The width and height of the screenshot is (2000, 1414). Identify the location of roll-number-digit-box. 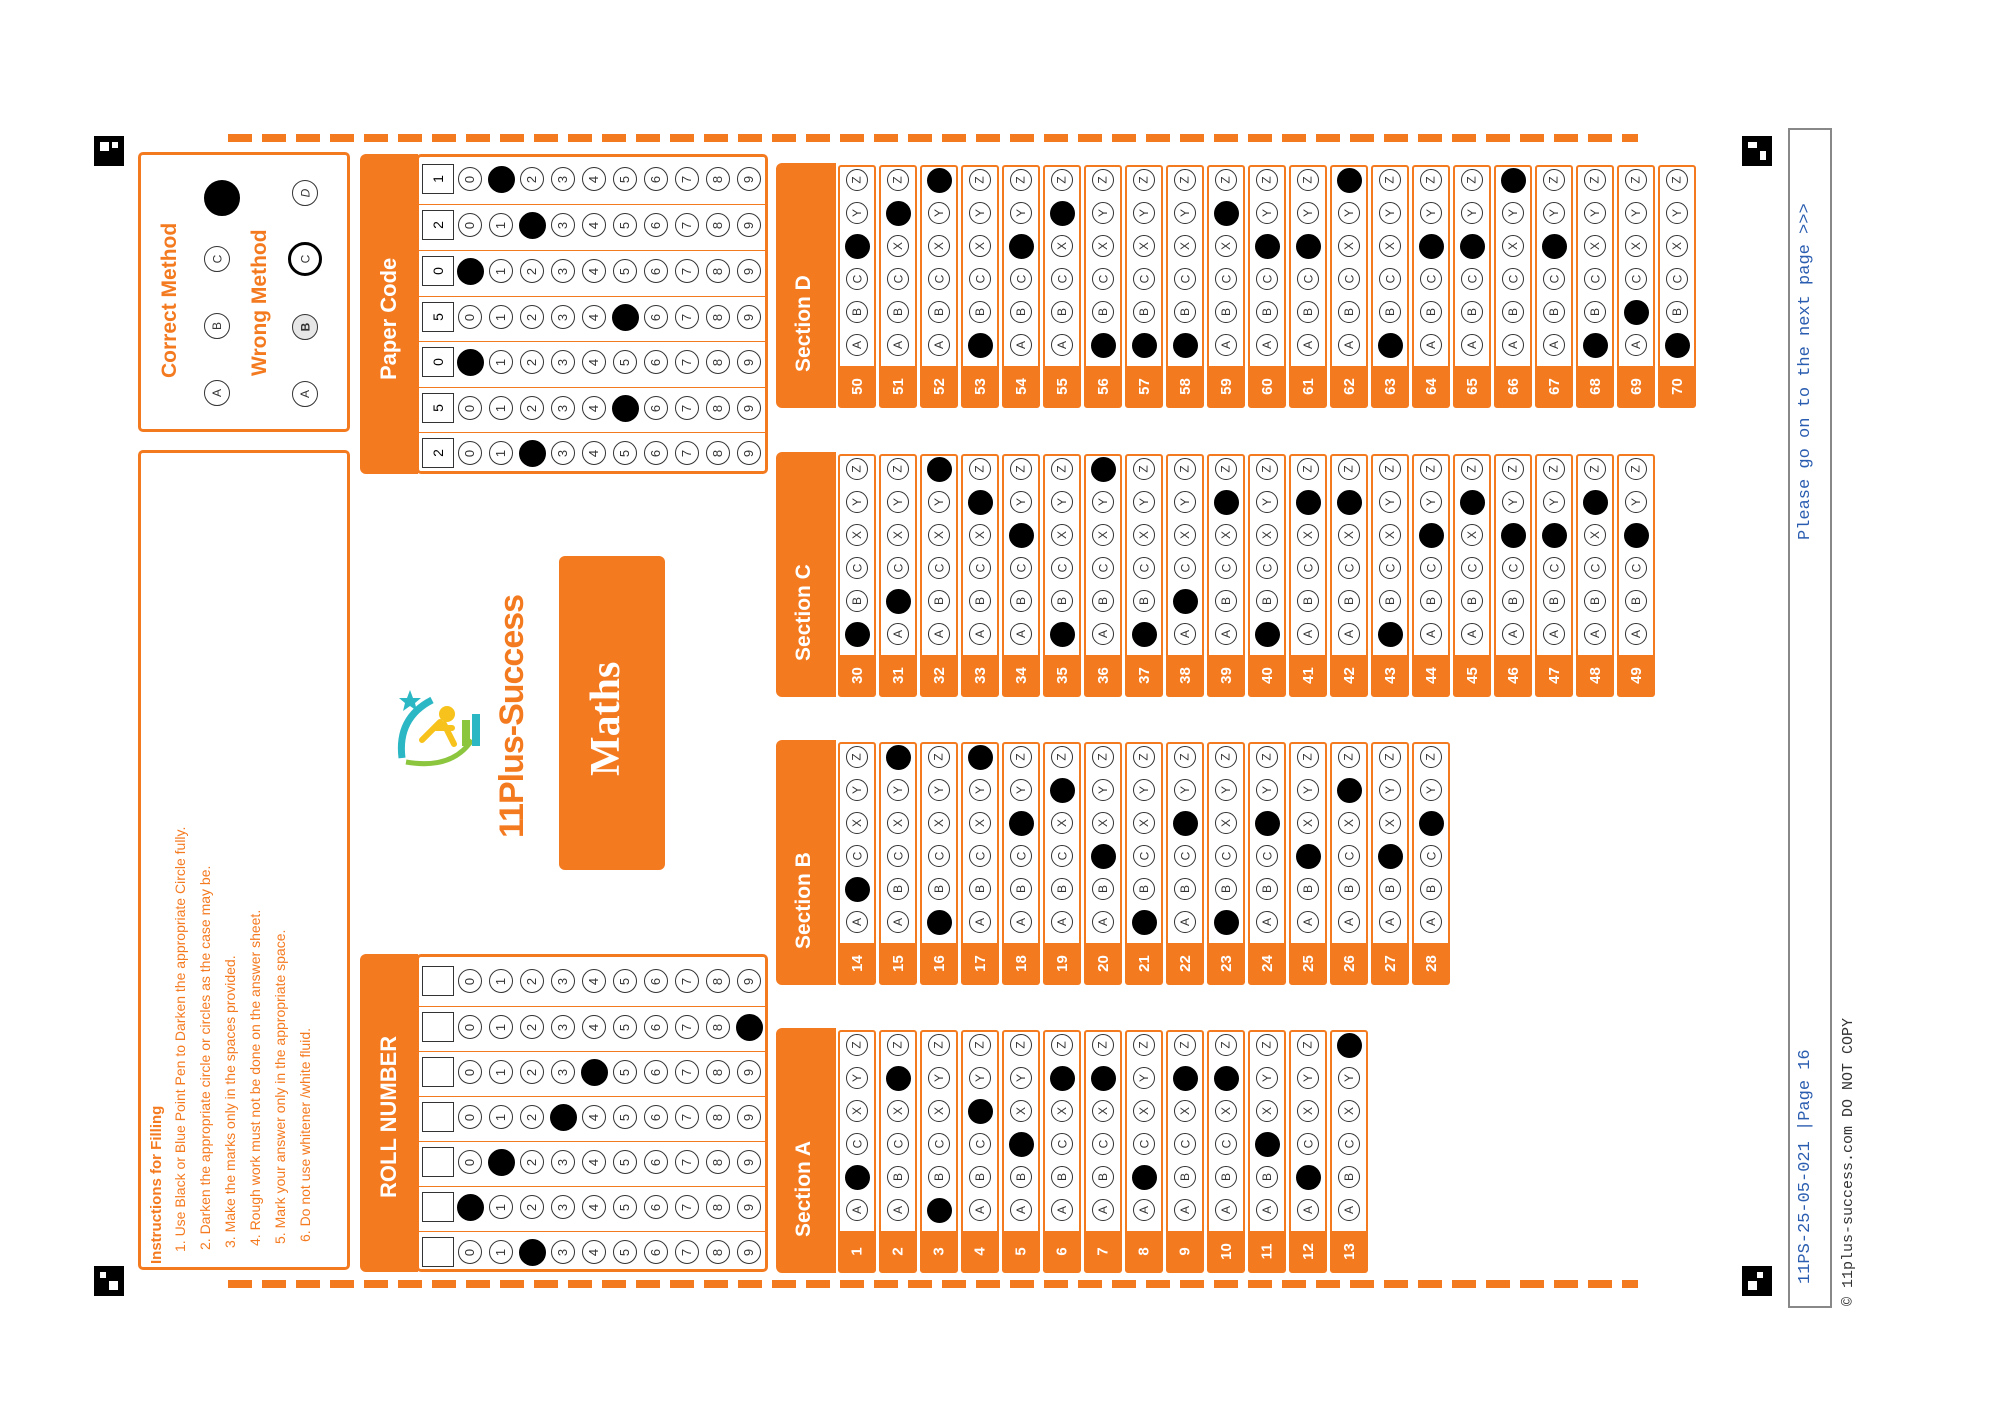
(438, 981).